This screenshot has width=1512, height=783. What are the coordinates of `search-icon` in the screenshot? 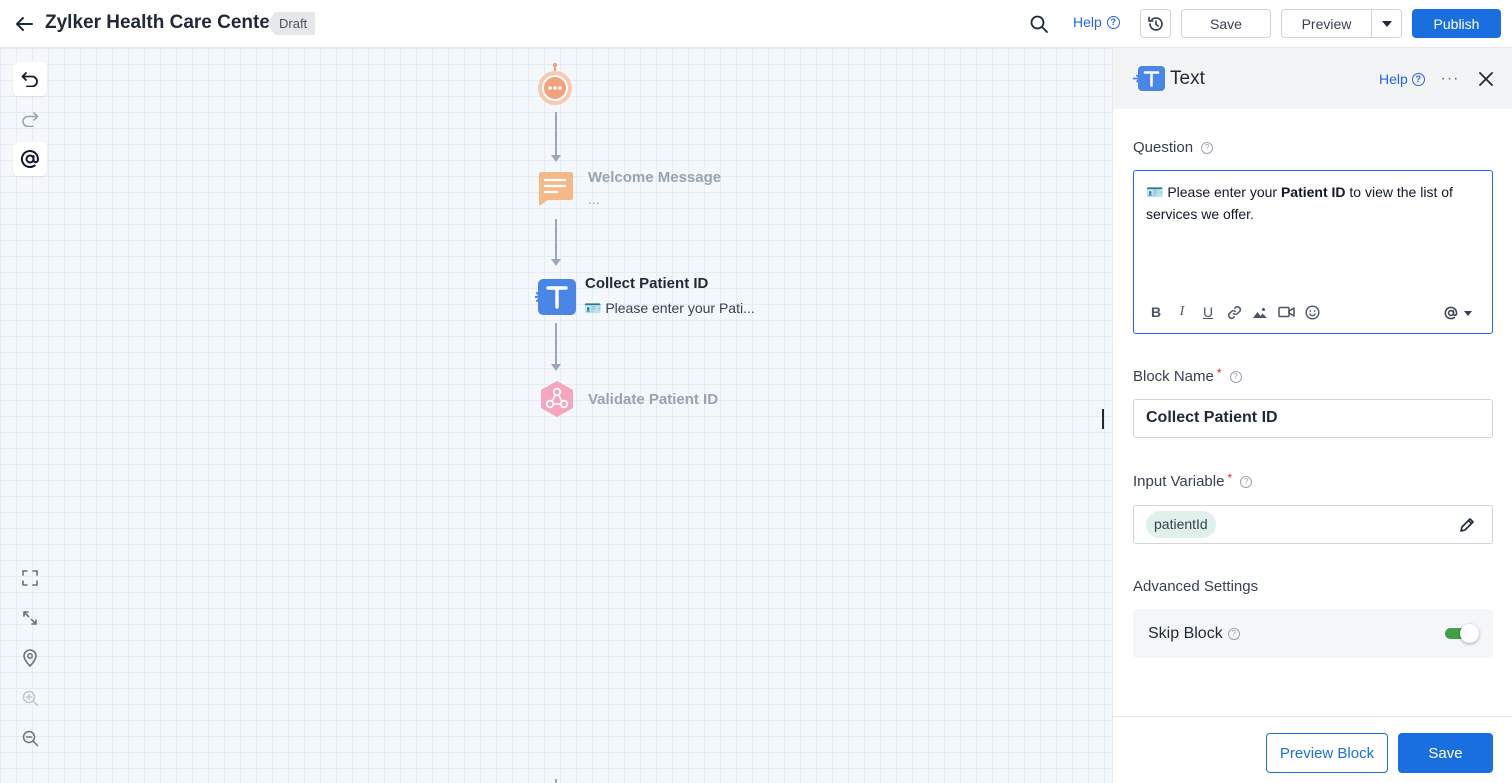 It's located at (1039, 24).